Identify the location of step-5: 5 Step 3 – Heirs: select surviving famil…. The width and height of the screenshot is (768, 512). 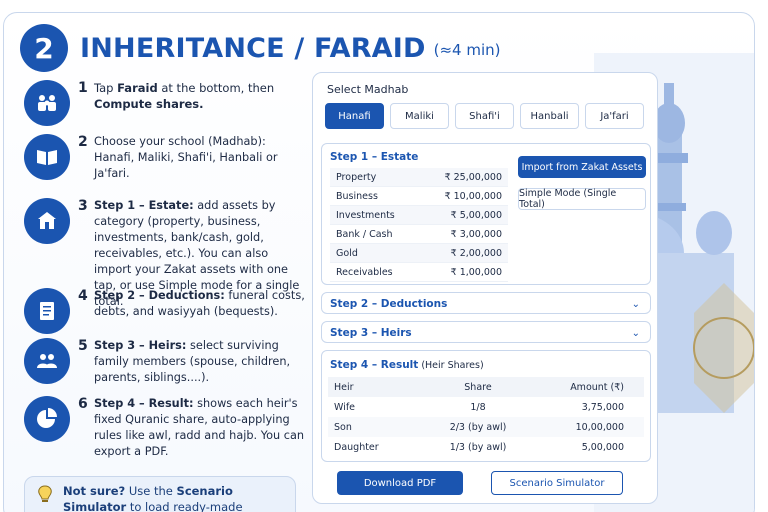
(165, 362).